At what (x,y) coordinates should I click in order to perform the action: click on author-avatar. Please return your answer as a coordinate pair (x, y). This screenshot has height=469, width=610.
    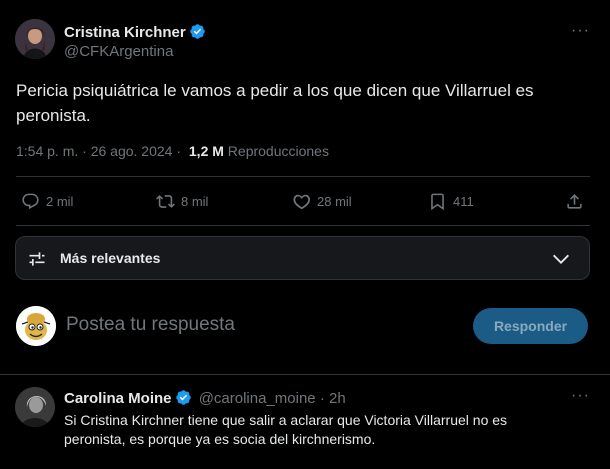
    Looking at the image, I should click on (35, 39).